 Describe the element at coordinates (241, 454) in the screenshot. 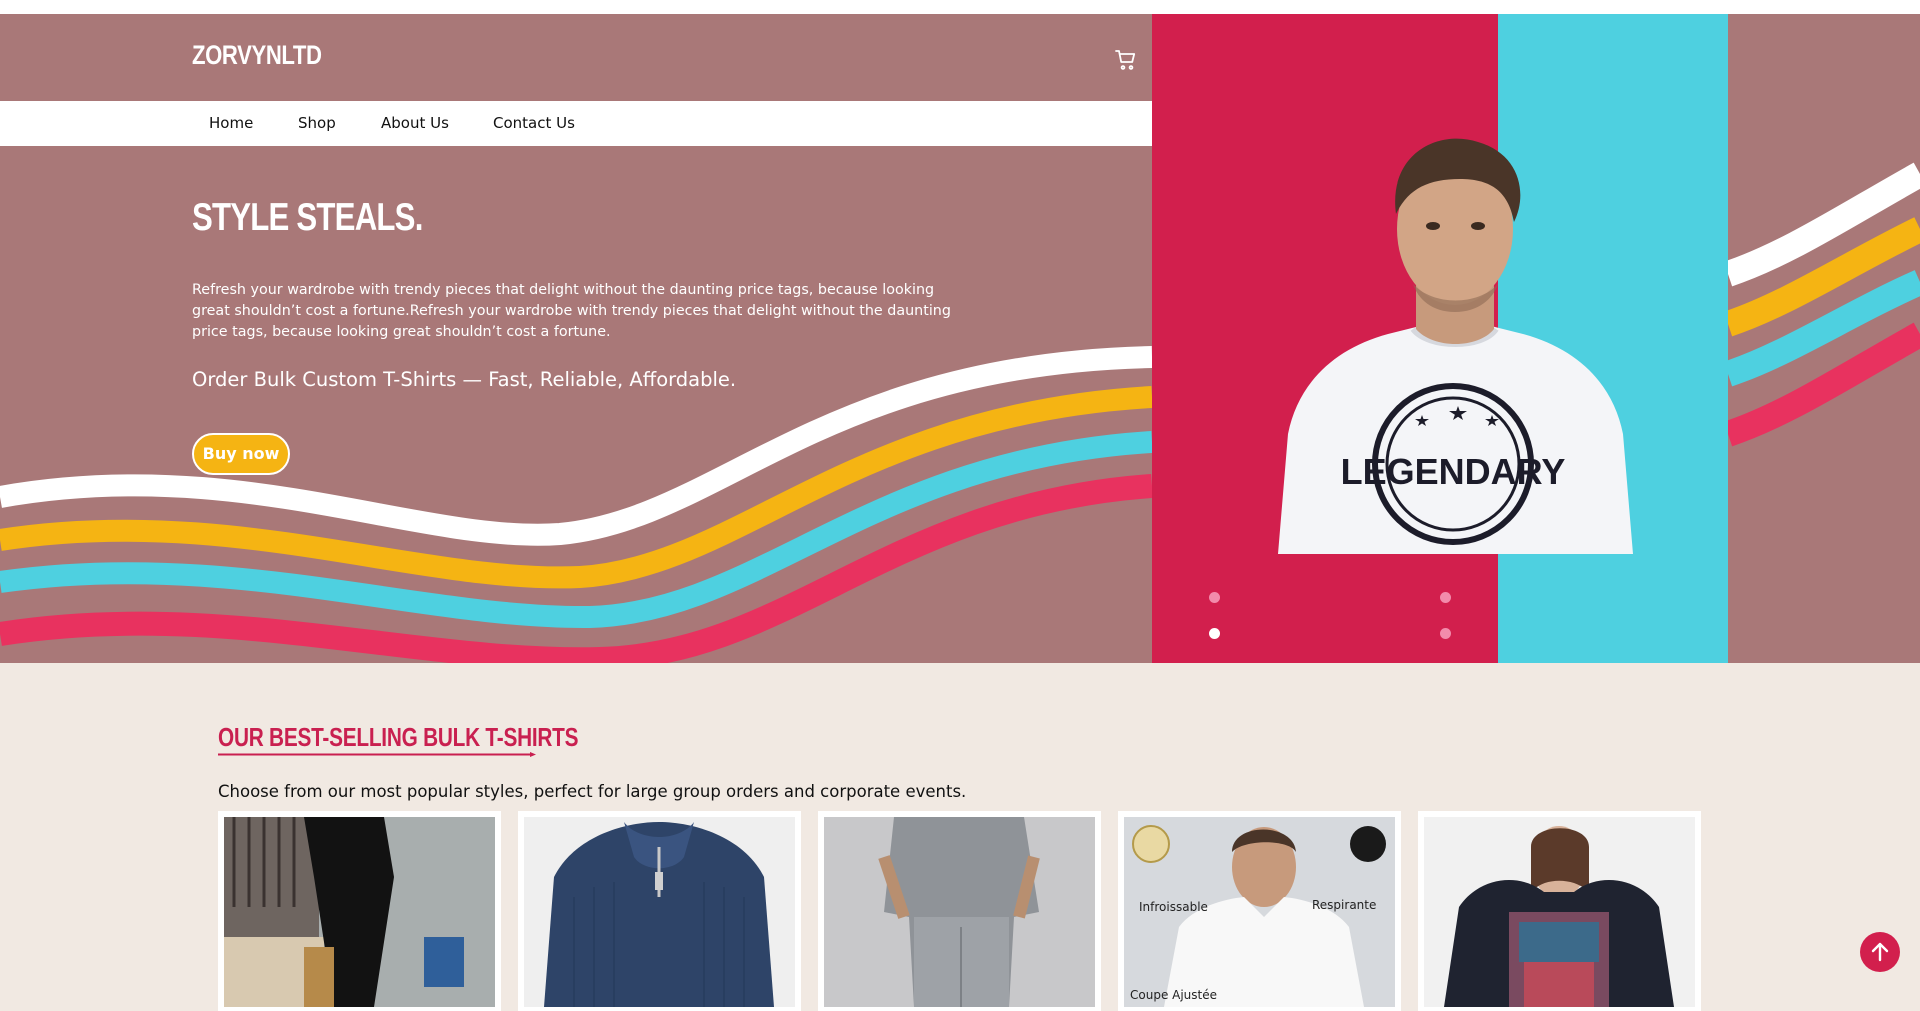

I see `buy-now-button: Buy now` at that location.